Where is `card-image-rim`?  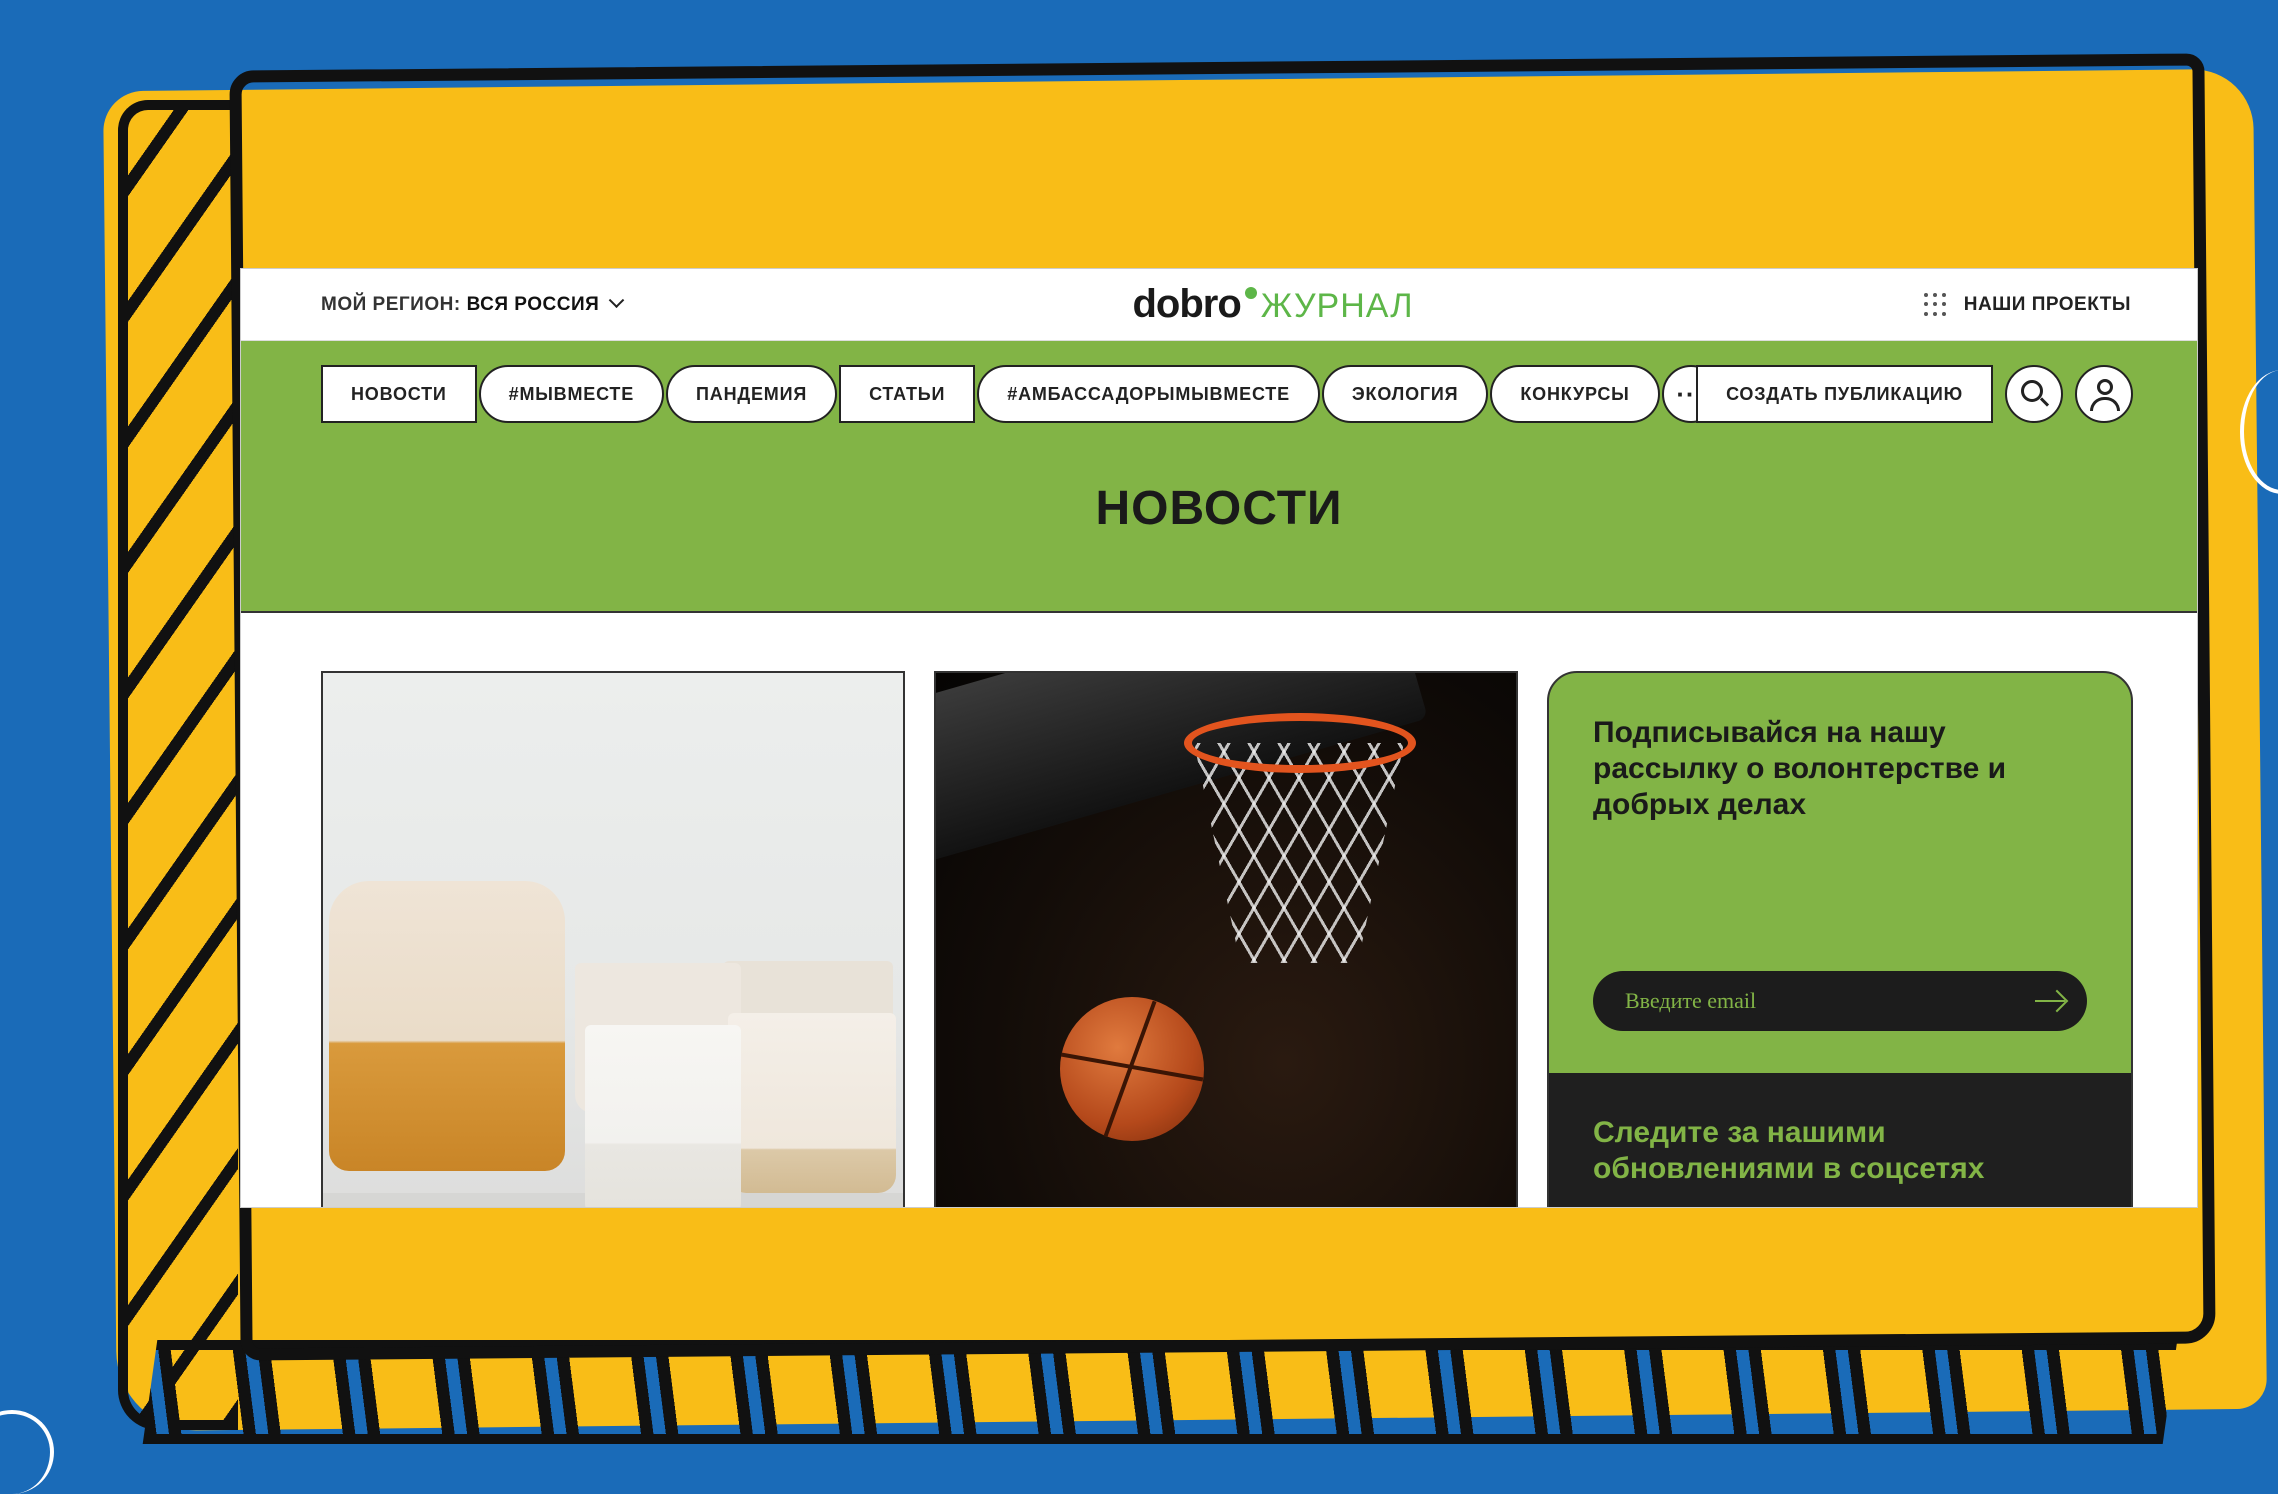 card-image-rim is located at coordinates (1300, 743).